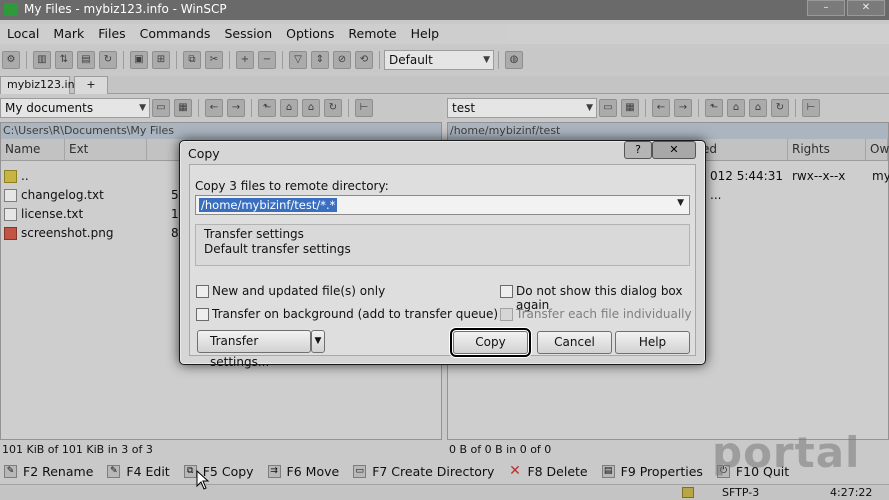 The image size is (889, 500). What do you see at coordinates (652, 342) in the screenshot?
I see `help-button: Help` at bounding box center [652, 342].